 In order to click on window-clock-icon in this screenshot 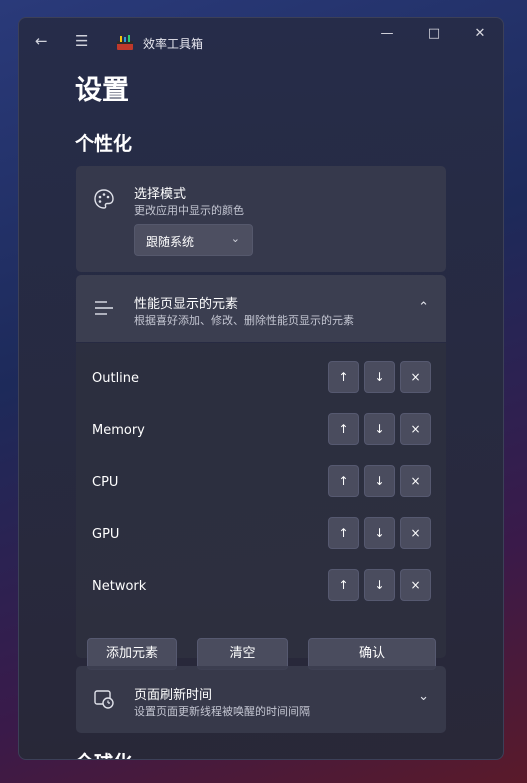, I will do `click(104, 699)`.